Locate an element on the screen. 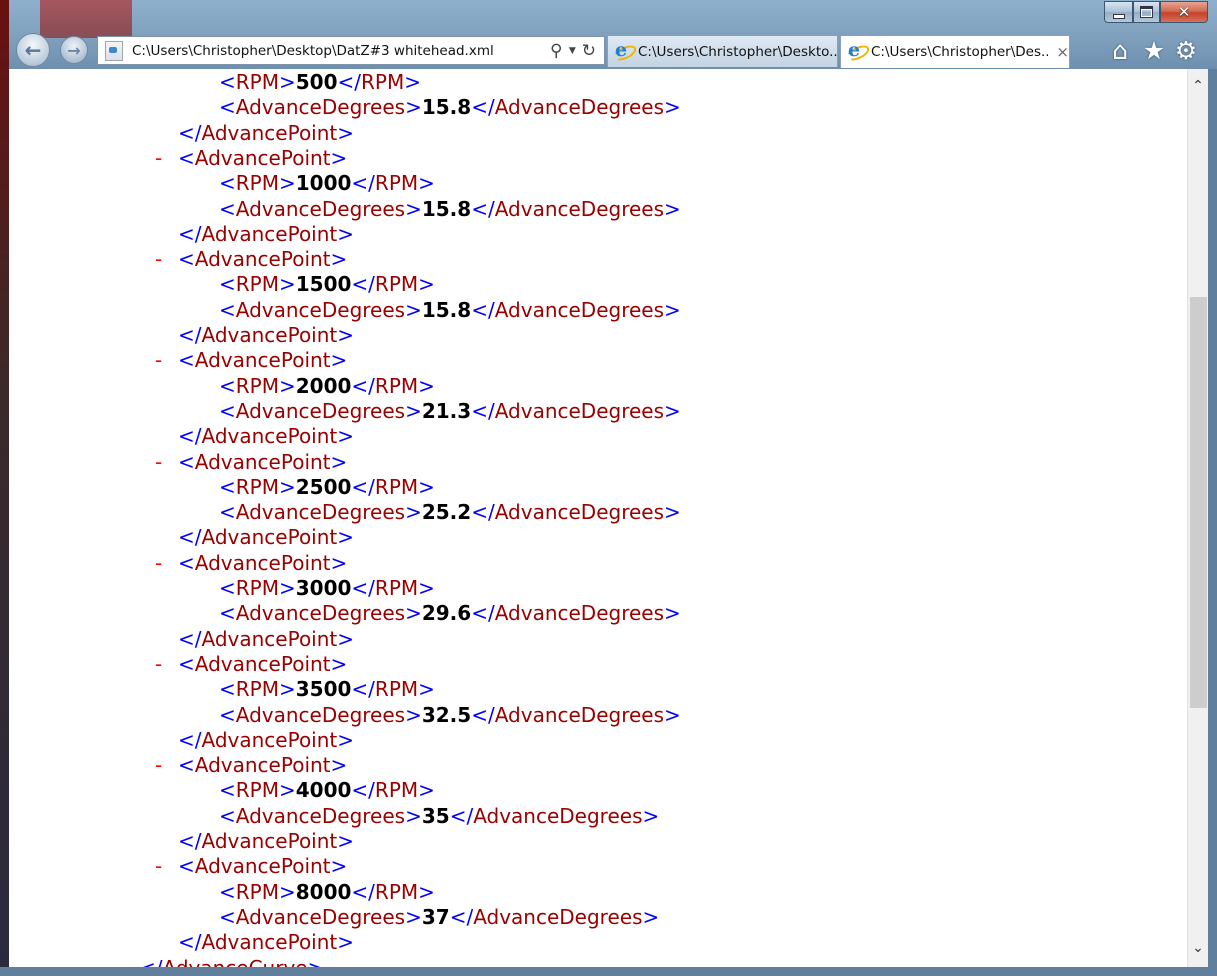  home-icon: ⌂ is located at coordinates (1120, 50).